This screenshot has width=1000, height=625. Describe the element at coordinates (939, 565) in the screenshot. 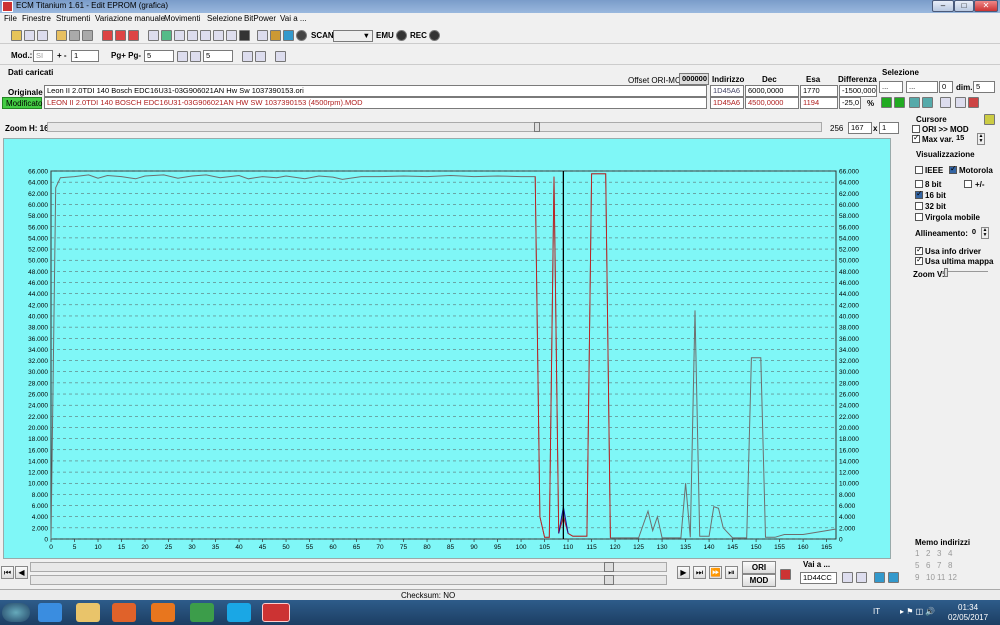

I see `memo-slot-7: 7` at that location.